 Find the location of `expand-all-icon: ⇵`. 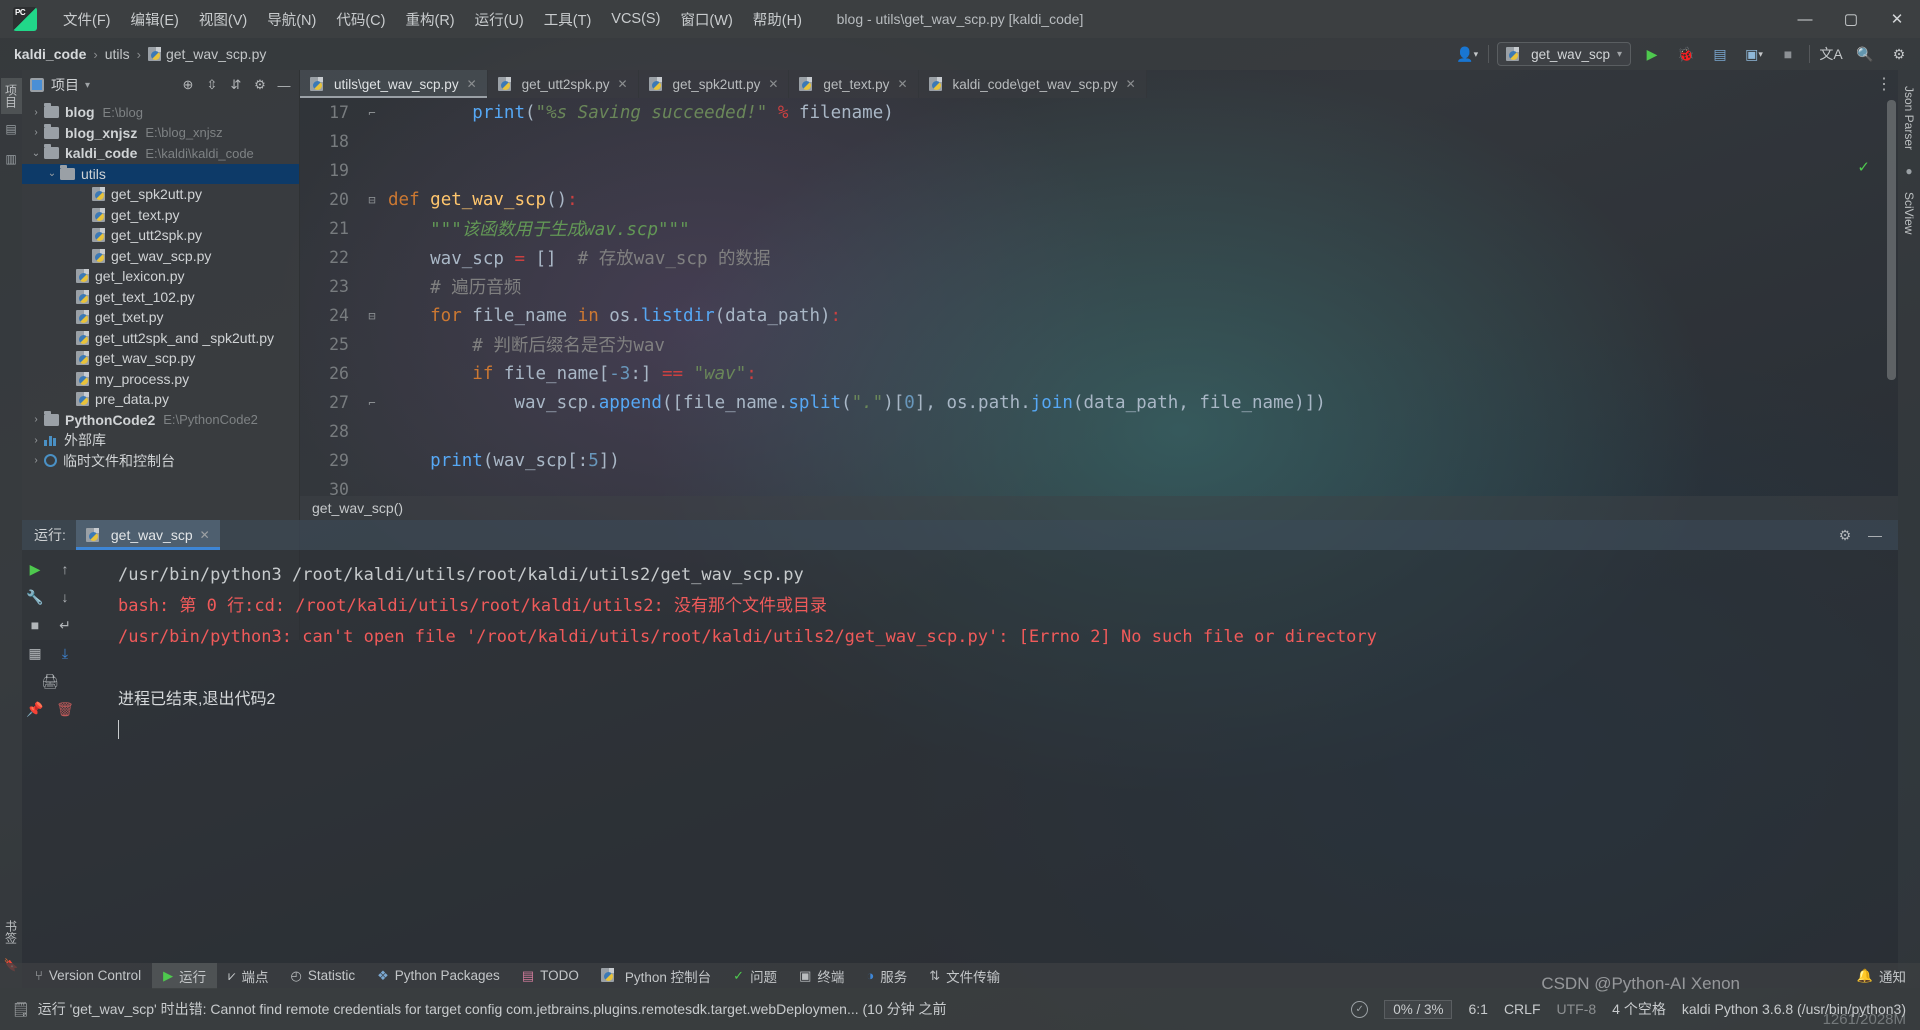

expand-all-icon: ⇵ is located at coordinates (236, 85).